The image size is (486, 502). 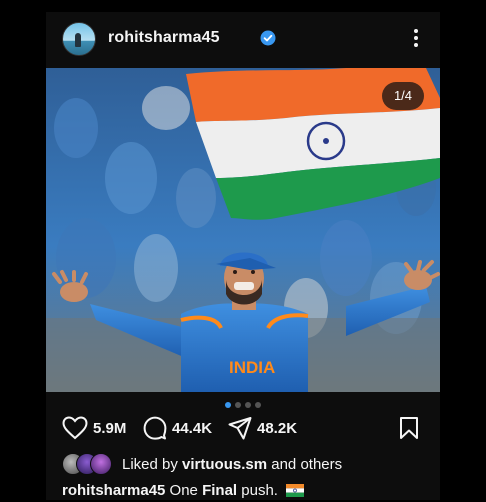 What do you see at coordinates (240, 428) in the screenshot?
I see `share-icon` at bounding box center [240, 428].